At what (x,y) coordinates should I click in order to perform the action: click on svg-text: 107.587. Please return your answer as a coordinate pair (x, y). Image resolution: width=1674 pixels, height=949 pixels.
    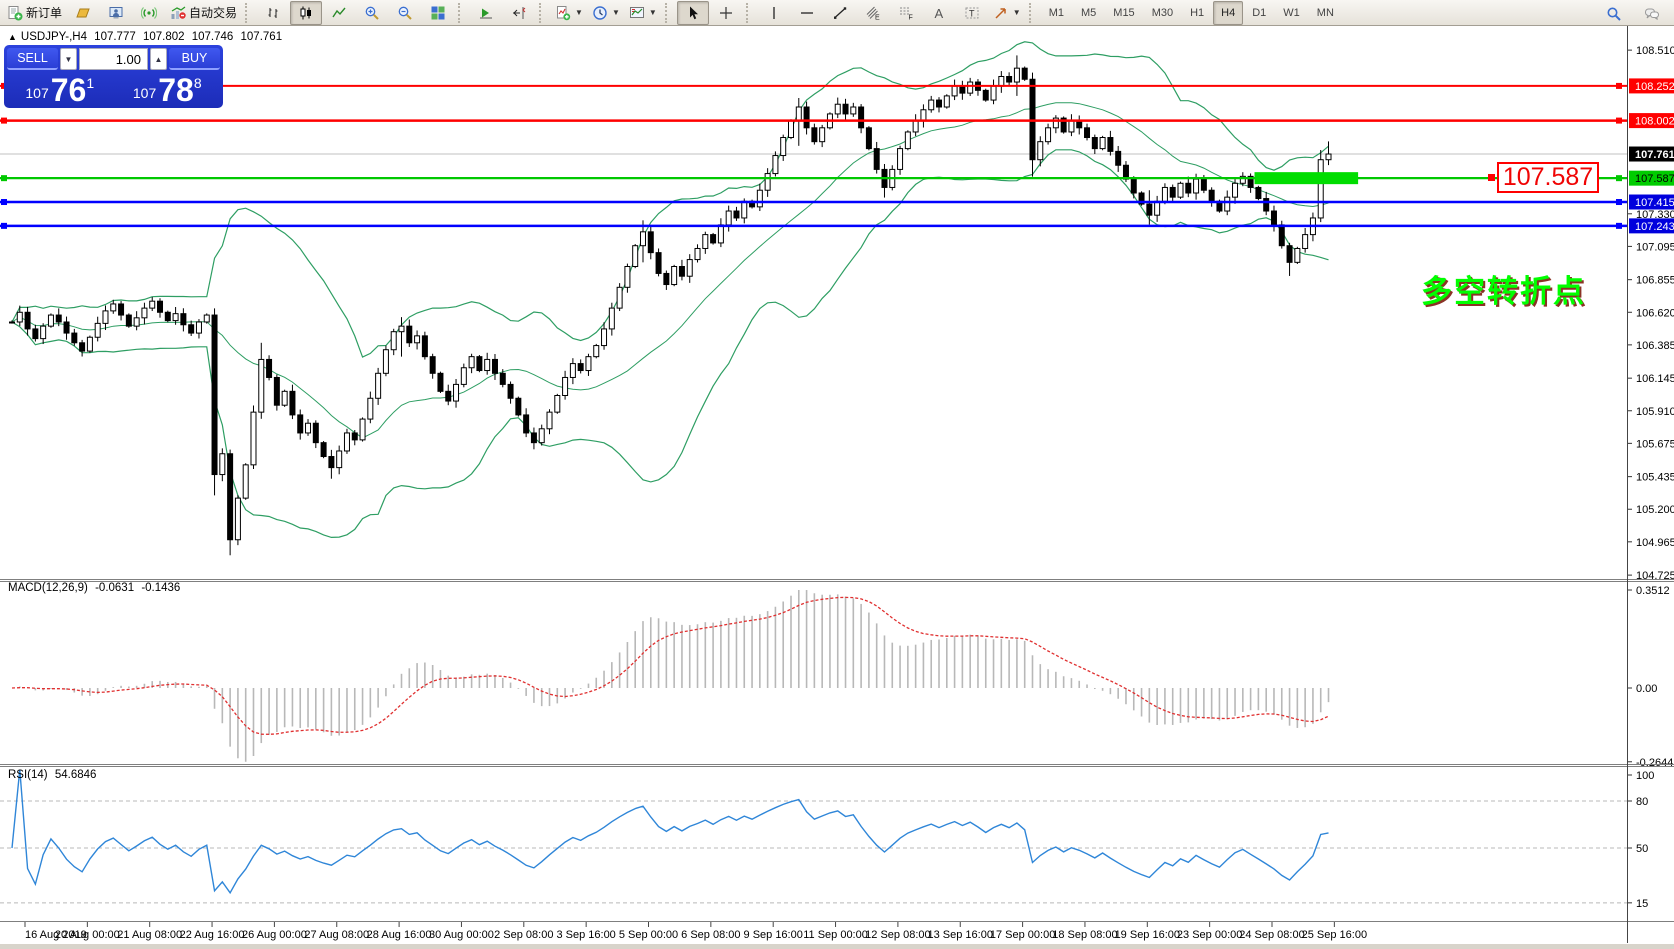
    Looking at the image, I should click on (1654, 179).